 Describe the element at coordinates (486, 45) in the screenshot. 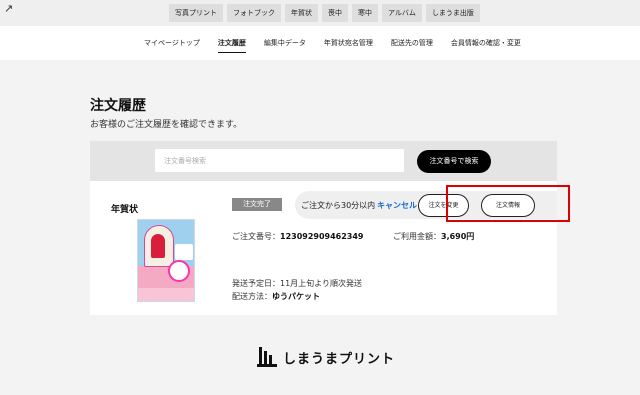

I see `nav-member-info: 会員情報の確認・変更` at that location.